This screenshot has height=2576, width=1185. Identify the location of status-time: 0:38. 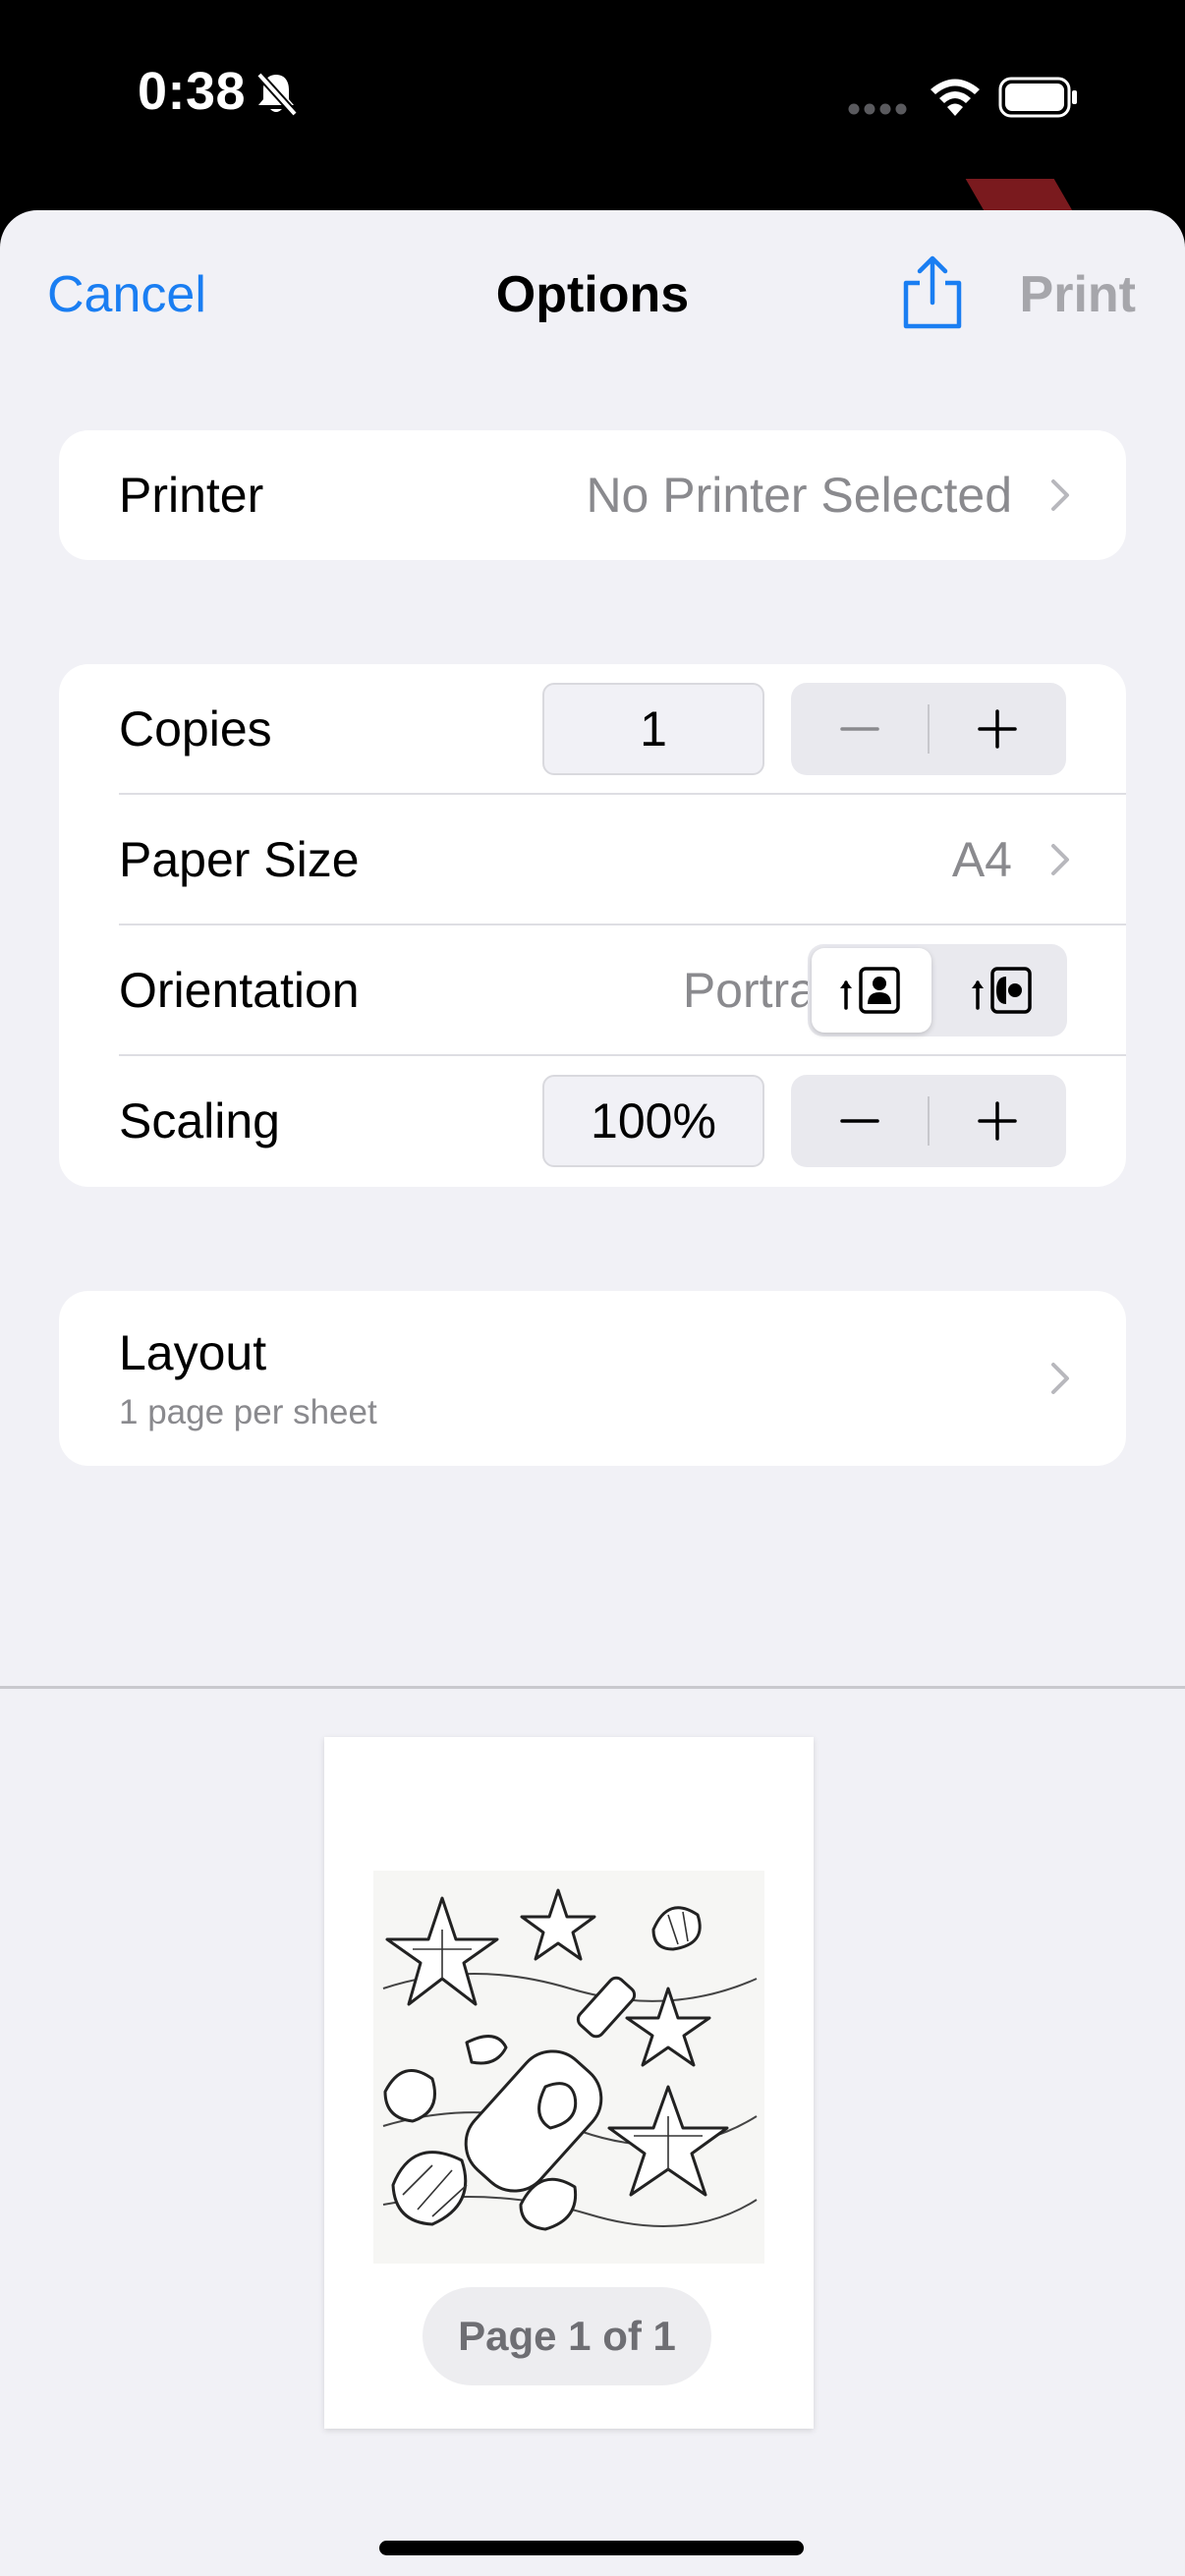
(193, 91).